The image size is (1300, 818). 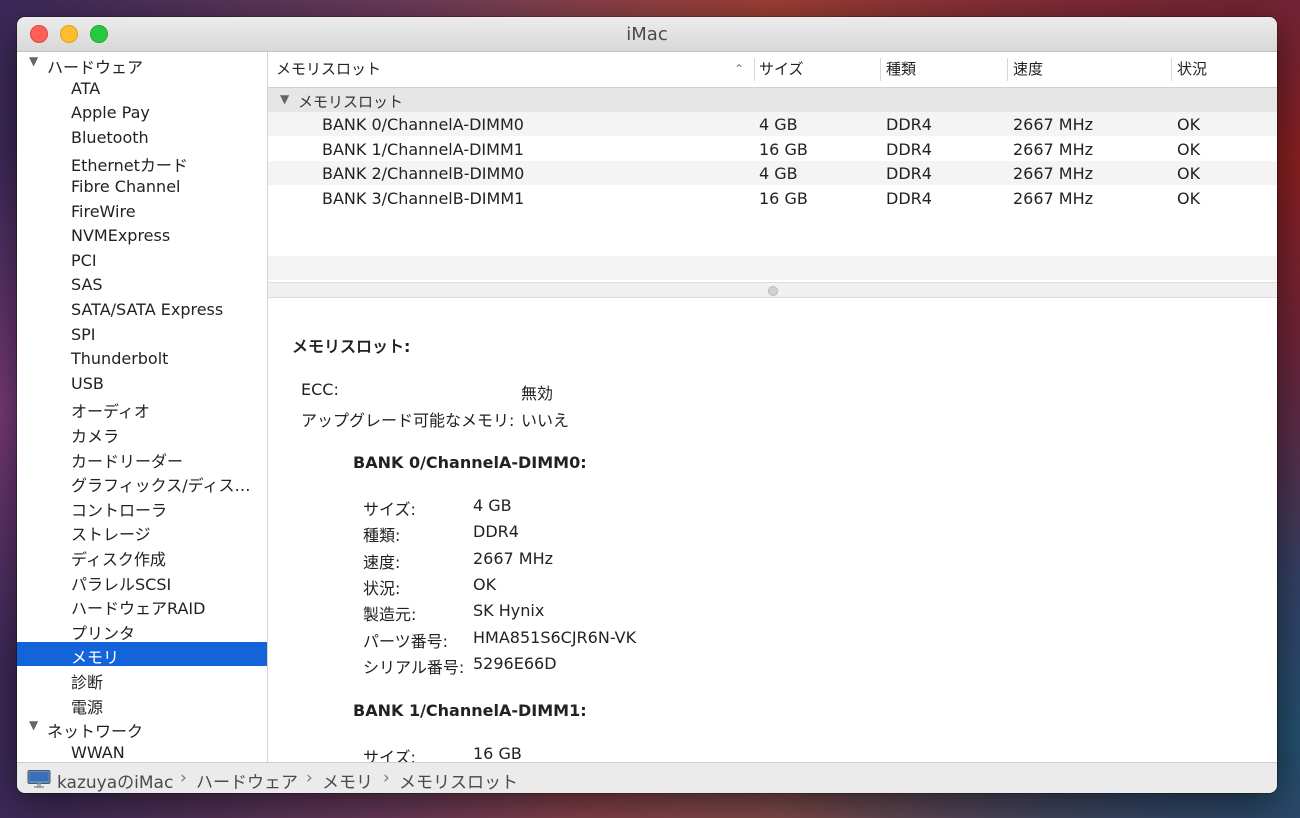 I want to click on sidebar-item-thunderbolt: Thunderbolt, so click(x=142, y=359).